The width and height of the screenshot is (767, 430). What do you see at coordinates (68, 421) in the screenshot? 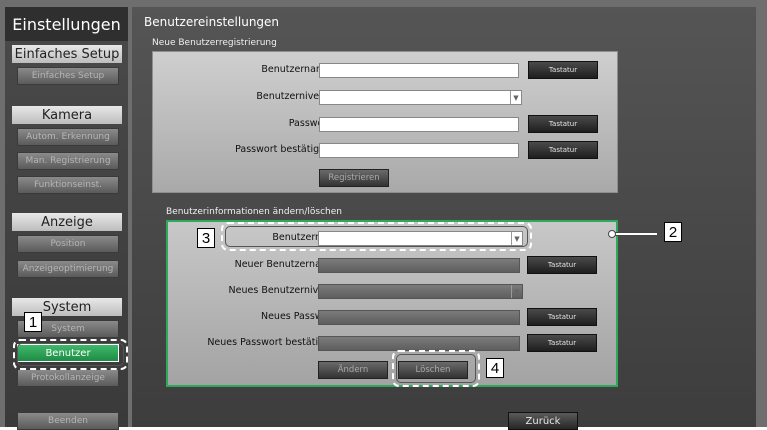
I see `exit-button: Beenden` at bounding box center [68, 421].